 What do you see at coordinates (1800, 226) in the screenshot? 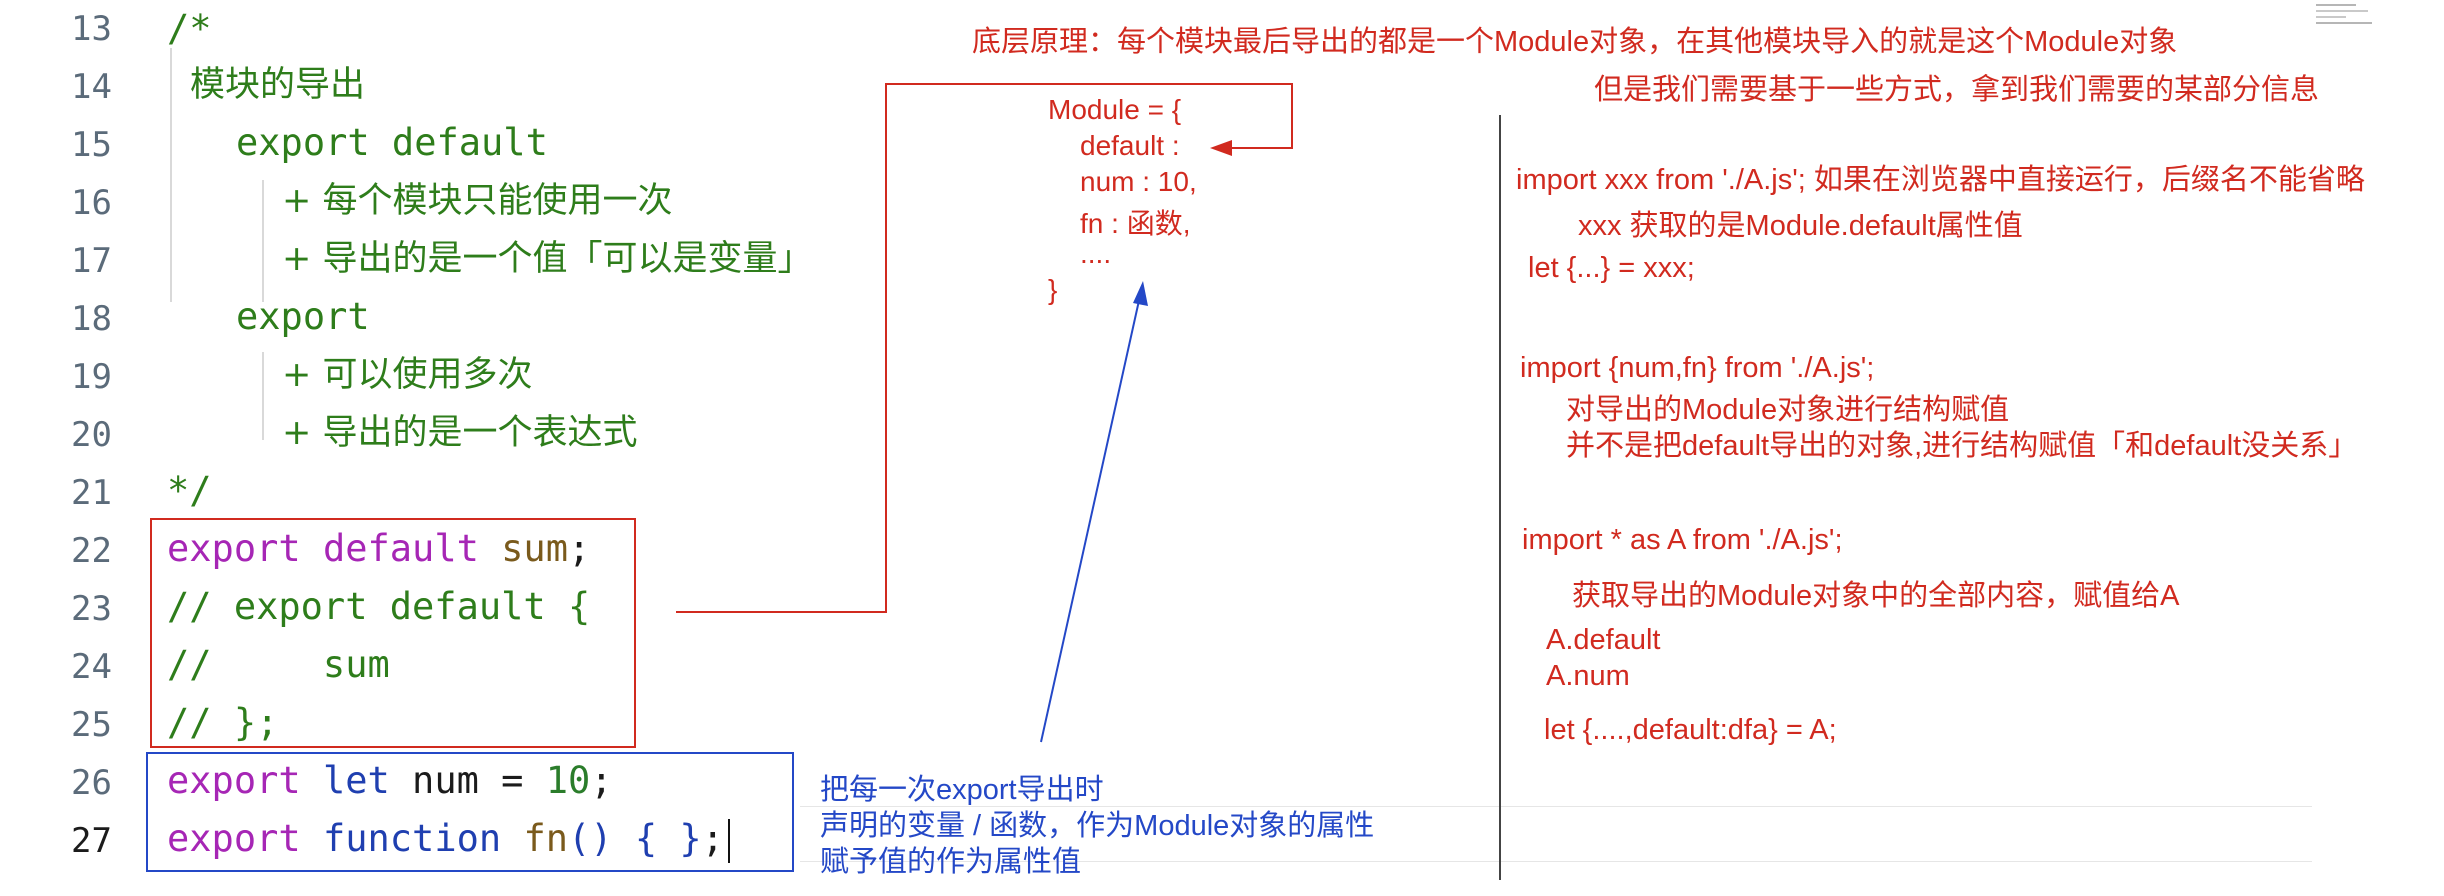
I see `import-default-note: xxx 获取的是Module.default属性值` at bounding box center [1800, 226].